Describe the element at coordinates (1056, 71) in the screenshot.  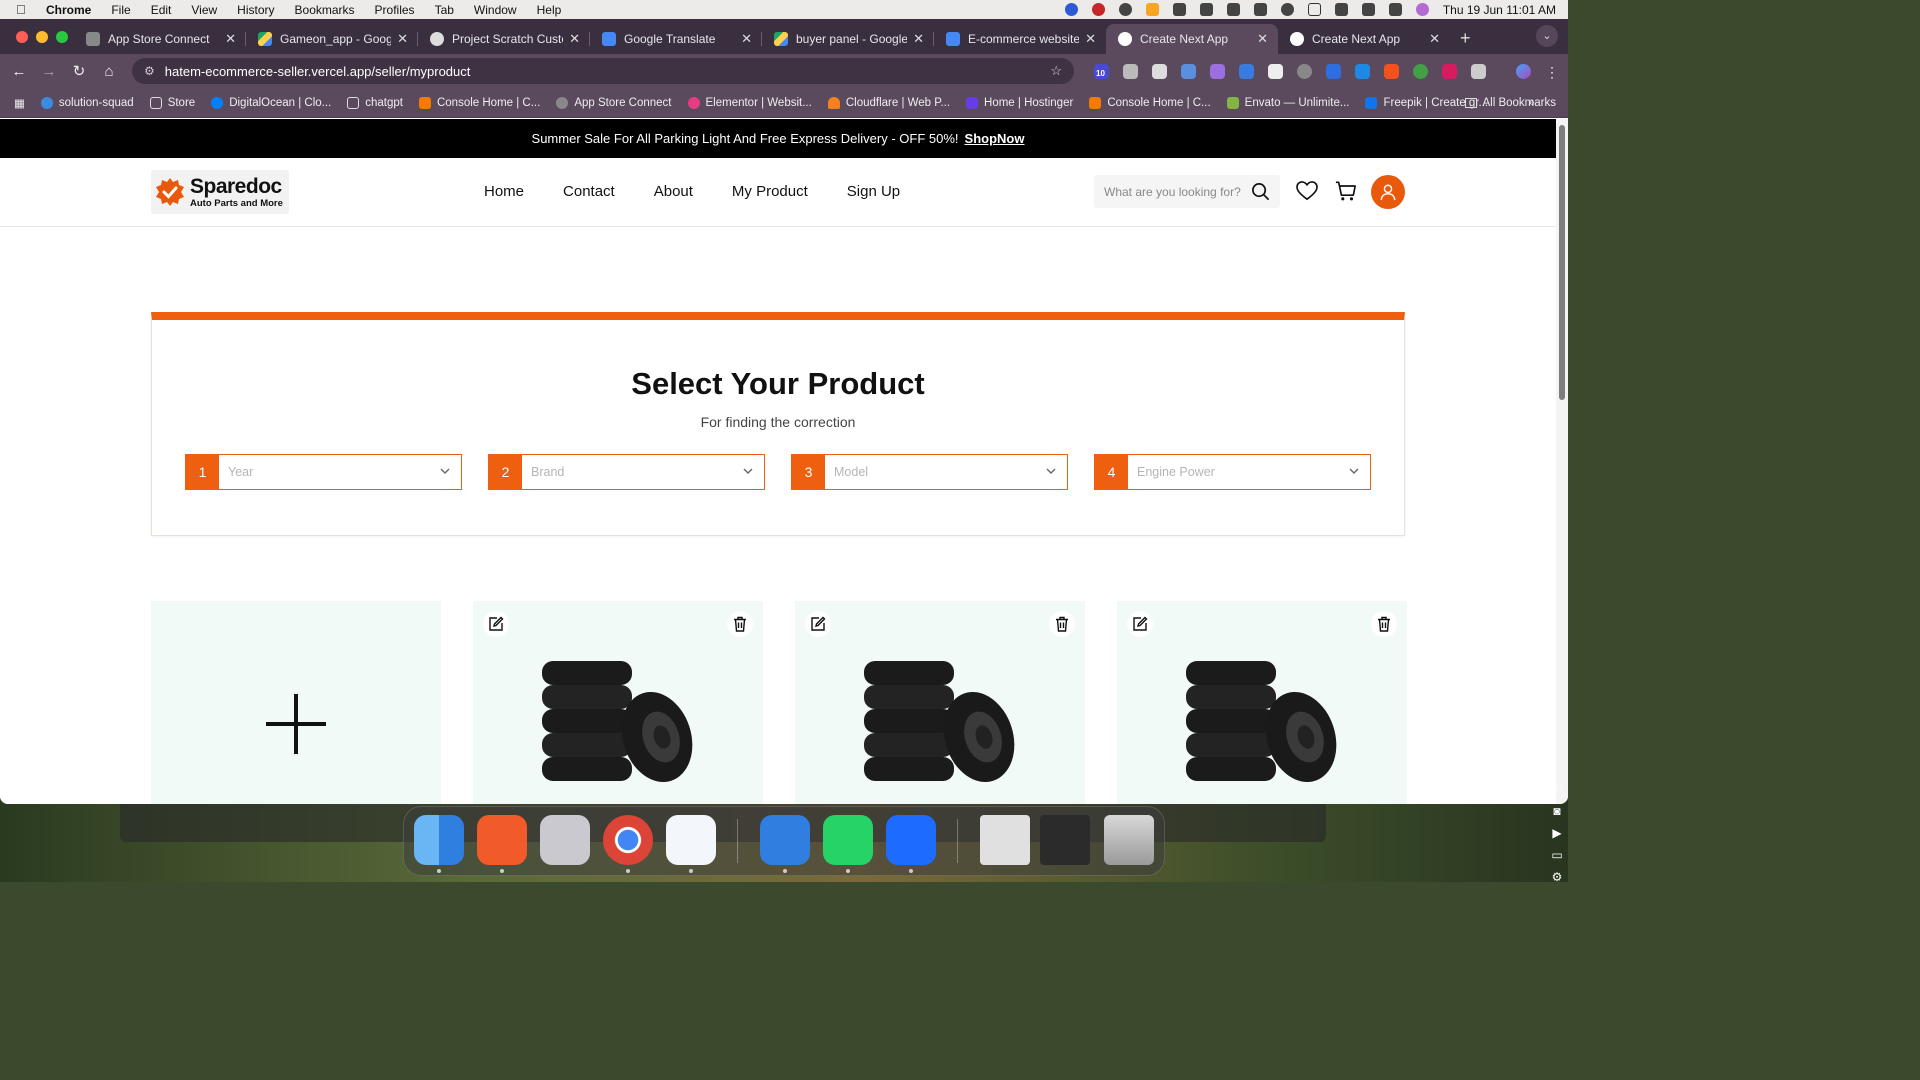
I see `bookmark-star-icon: ☆` at that location.